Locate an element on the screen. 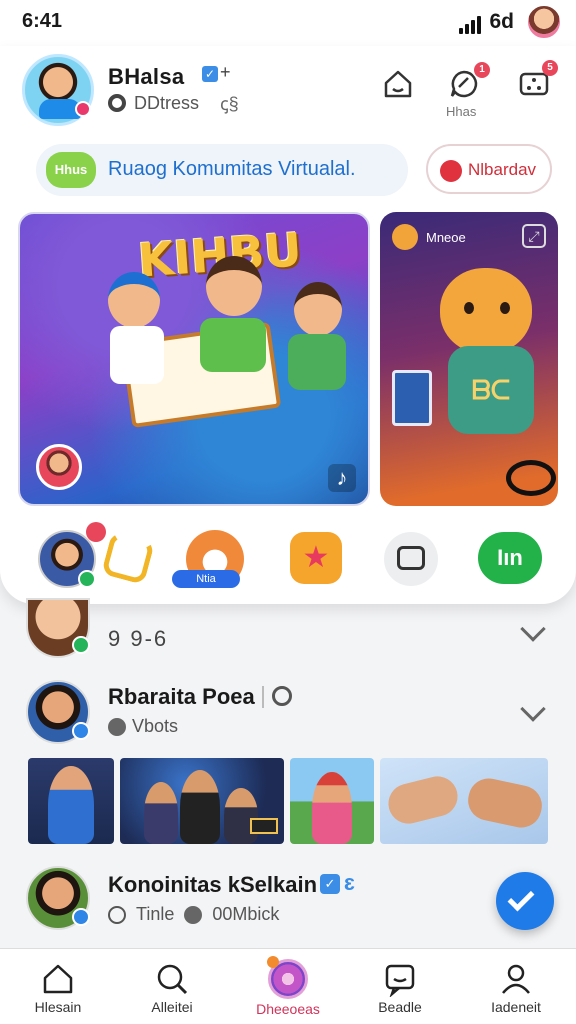  inbox-icon is located at coordinates (411, 558).